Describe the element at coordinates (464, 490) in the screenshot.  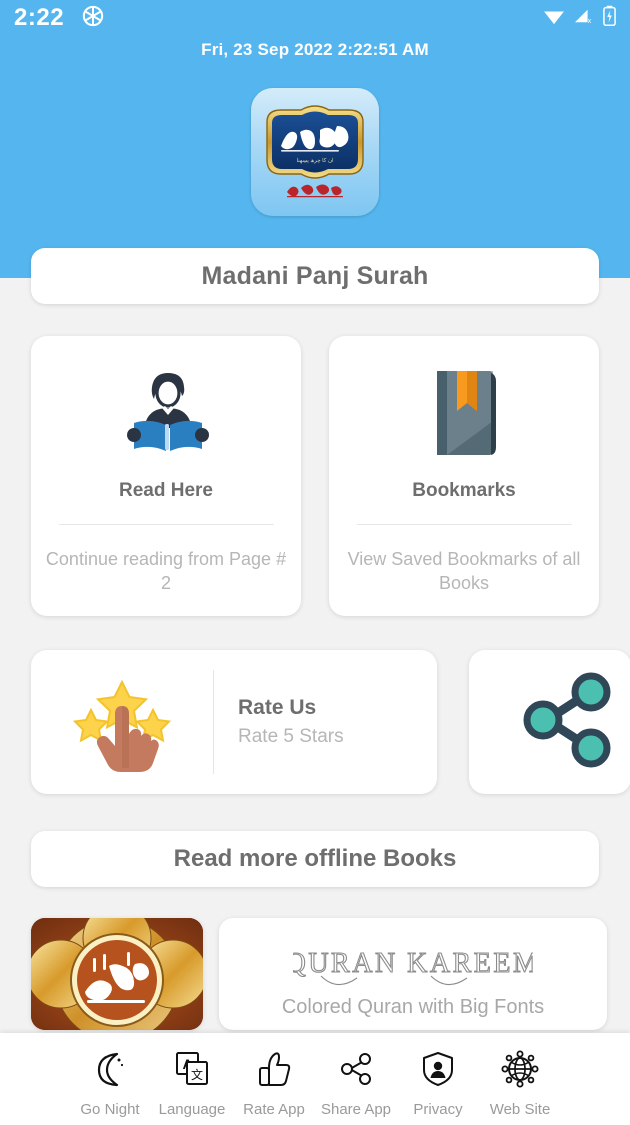
I see `bookmarks-title: Bookmarks` at that location.